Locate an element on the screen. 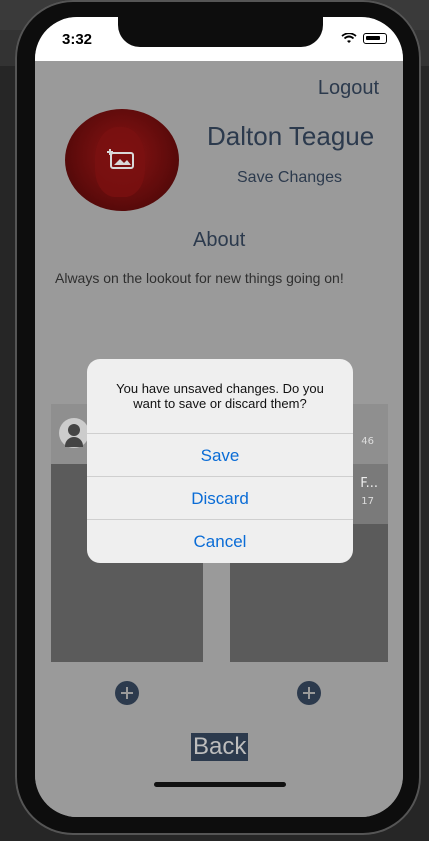  back-button: Back is located at coordinates (220, 747).